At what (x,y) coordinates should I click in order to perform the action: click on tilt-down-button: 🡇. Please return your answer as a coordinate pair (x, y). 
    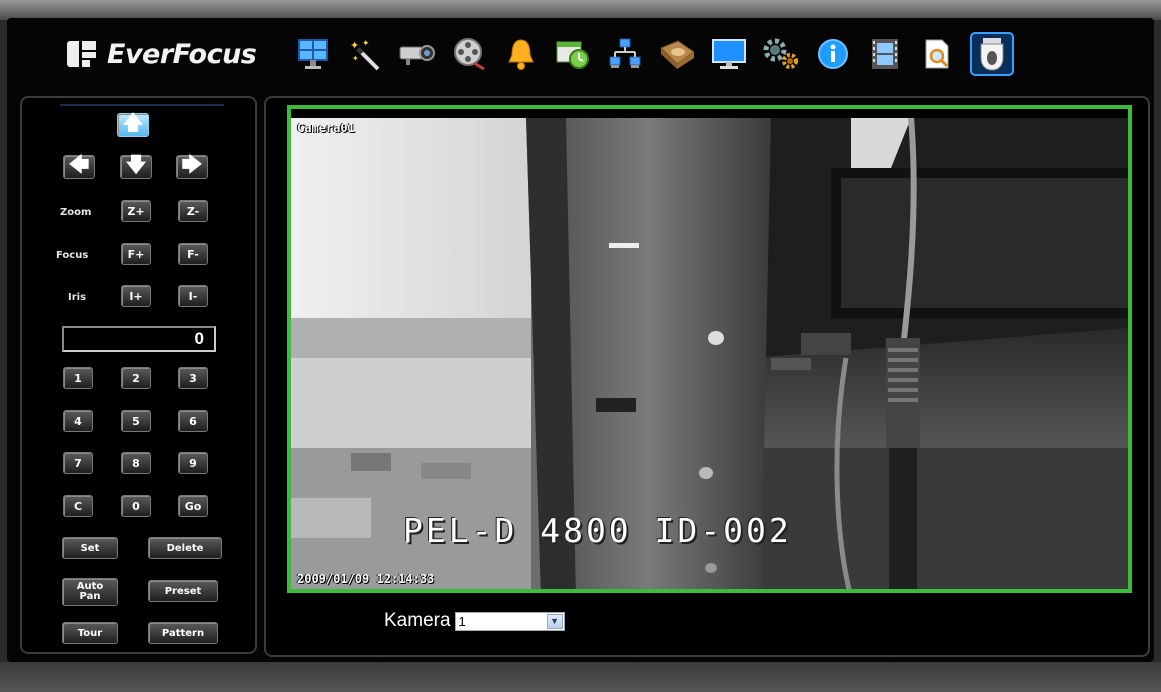
    Looking at the image, I should click on (136, 165).